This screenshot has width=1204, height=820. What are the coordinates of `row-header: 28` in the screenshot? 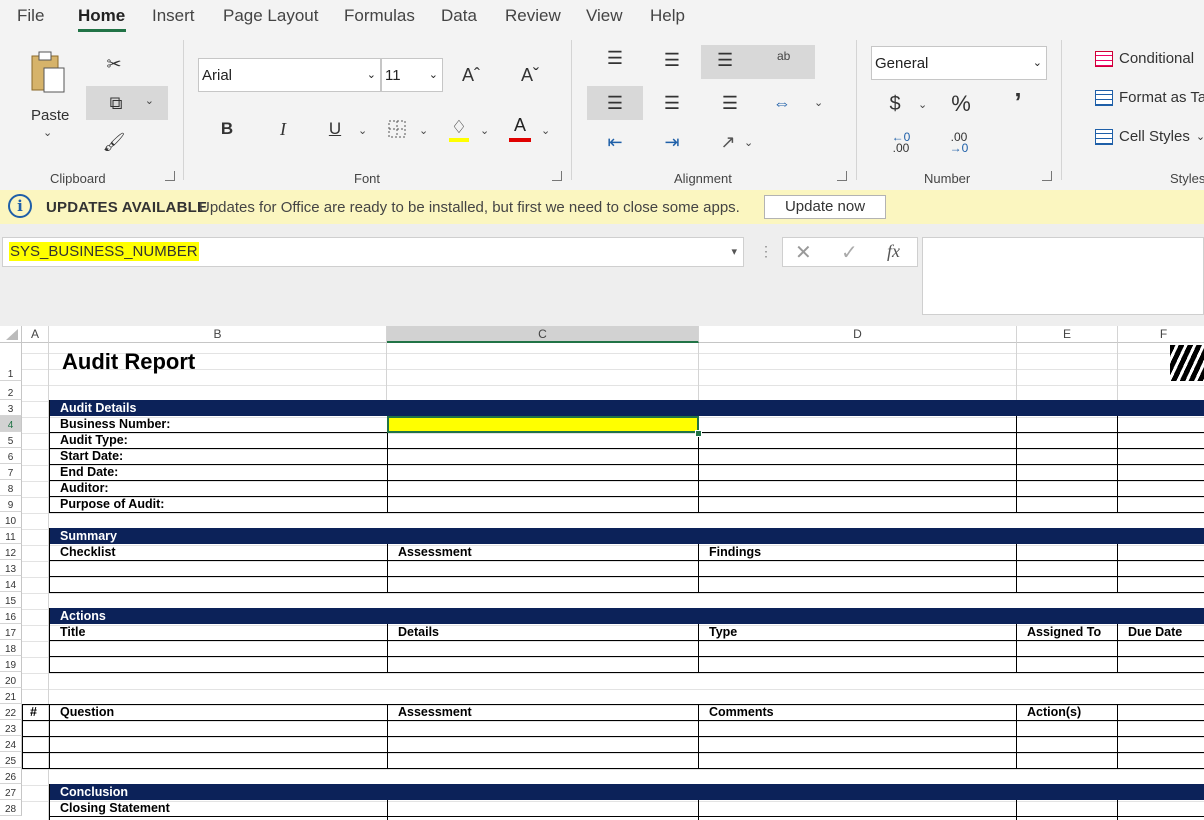 It's located at (11, 808).